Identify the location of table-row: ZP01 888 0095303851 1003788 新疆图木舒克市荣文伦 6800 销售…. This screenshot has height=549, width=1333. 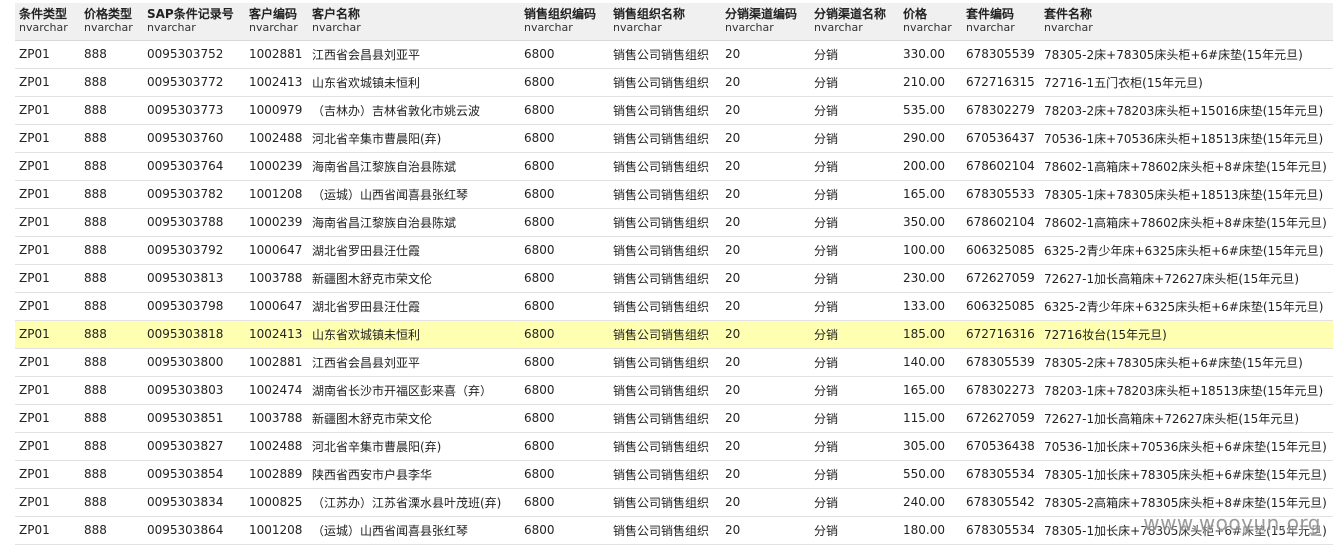
(674, 418).